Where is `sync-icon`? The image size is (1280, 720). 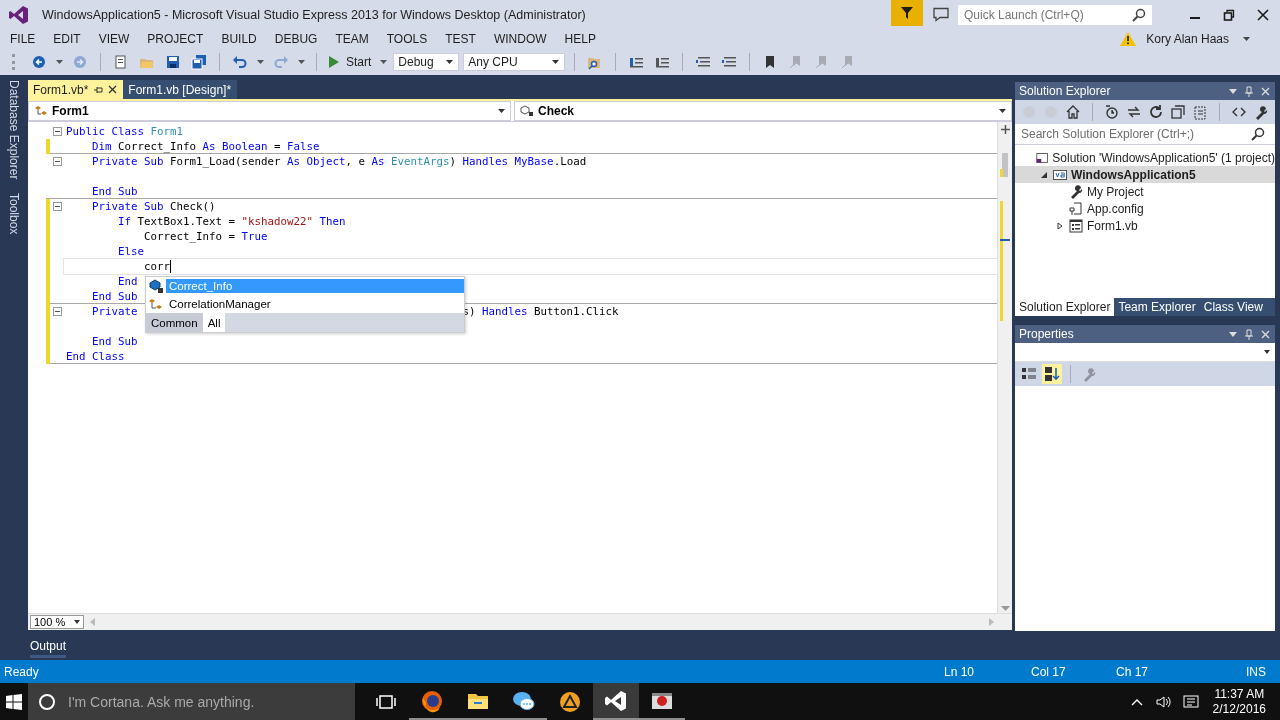
sync-icon is located at coordinates (1134, 112).